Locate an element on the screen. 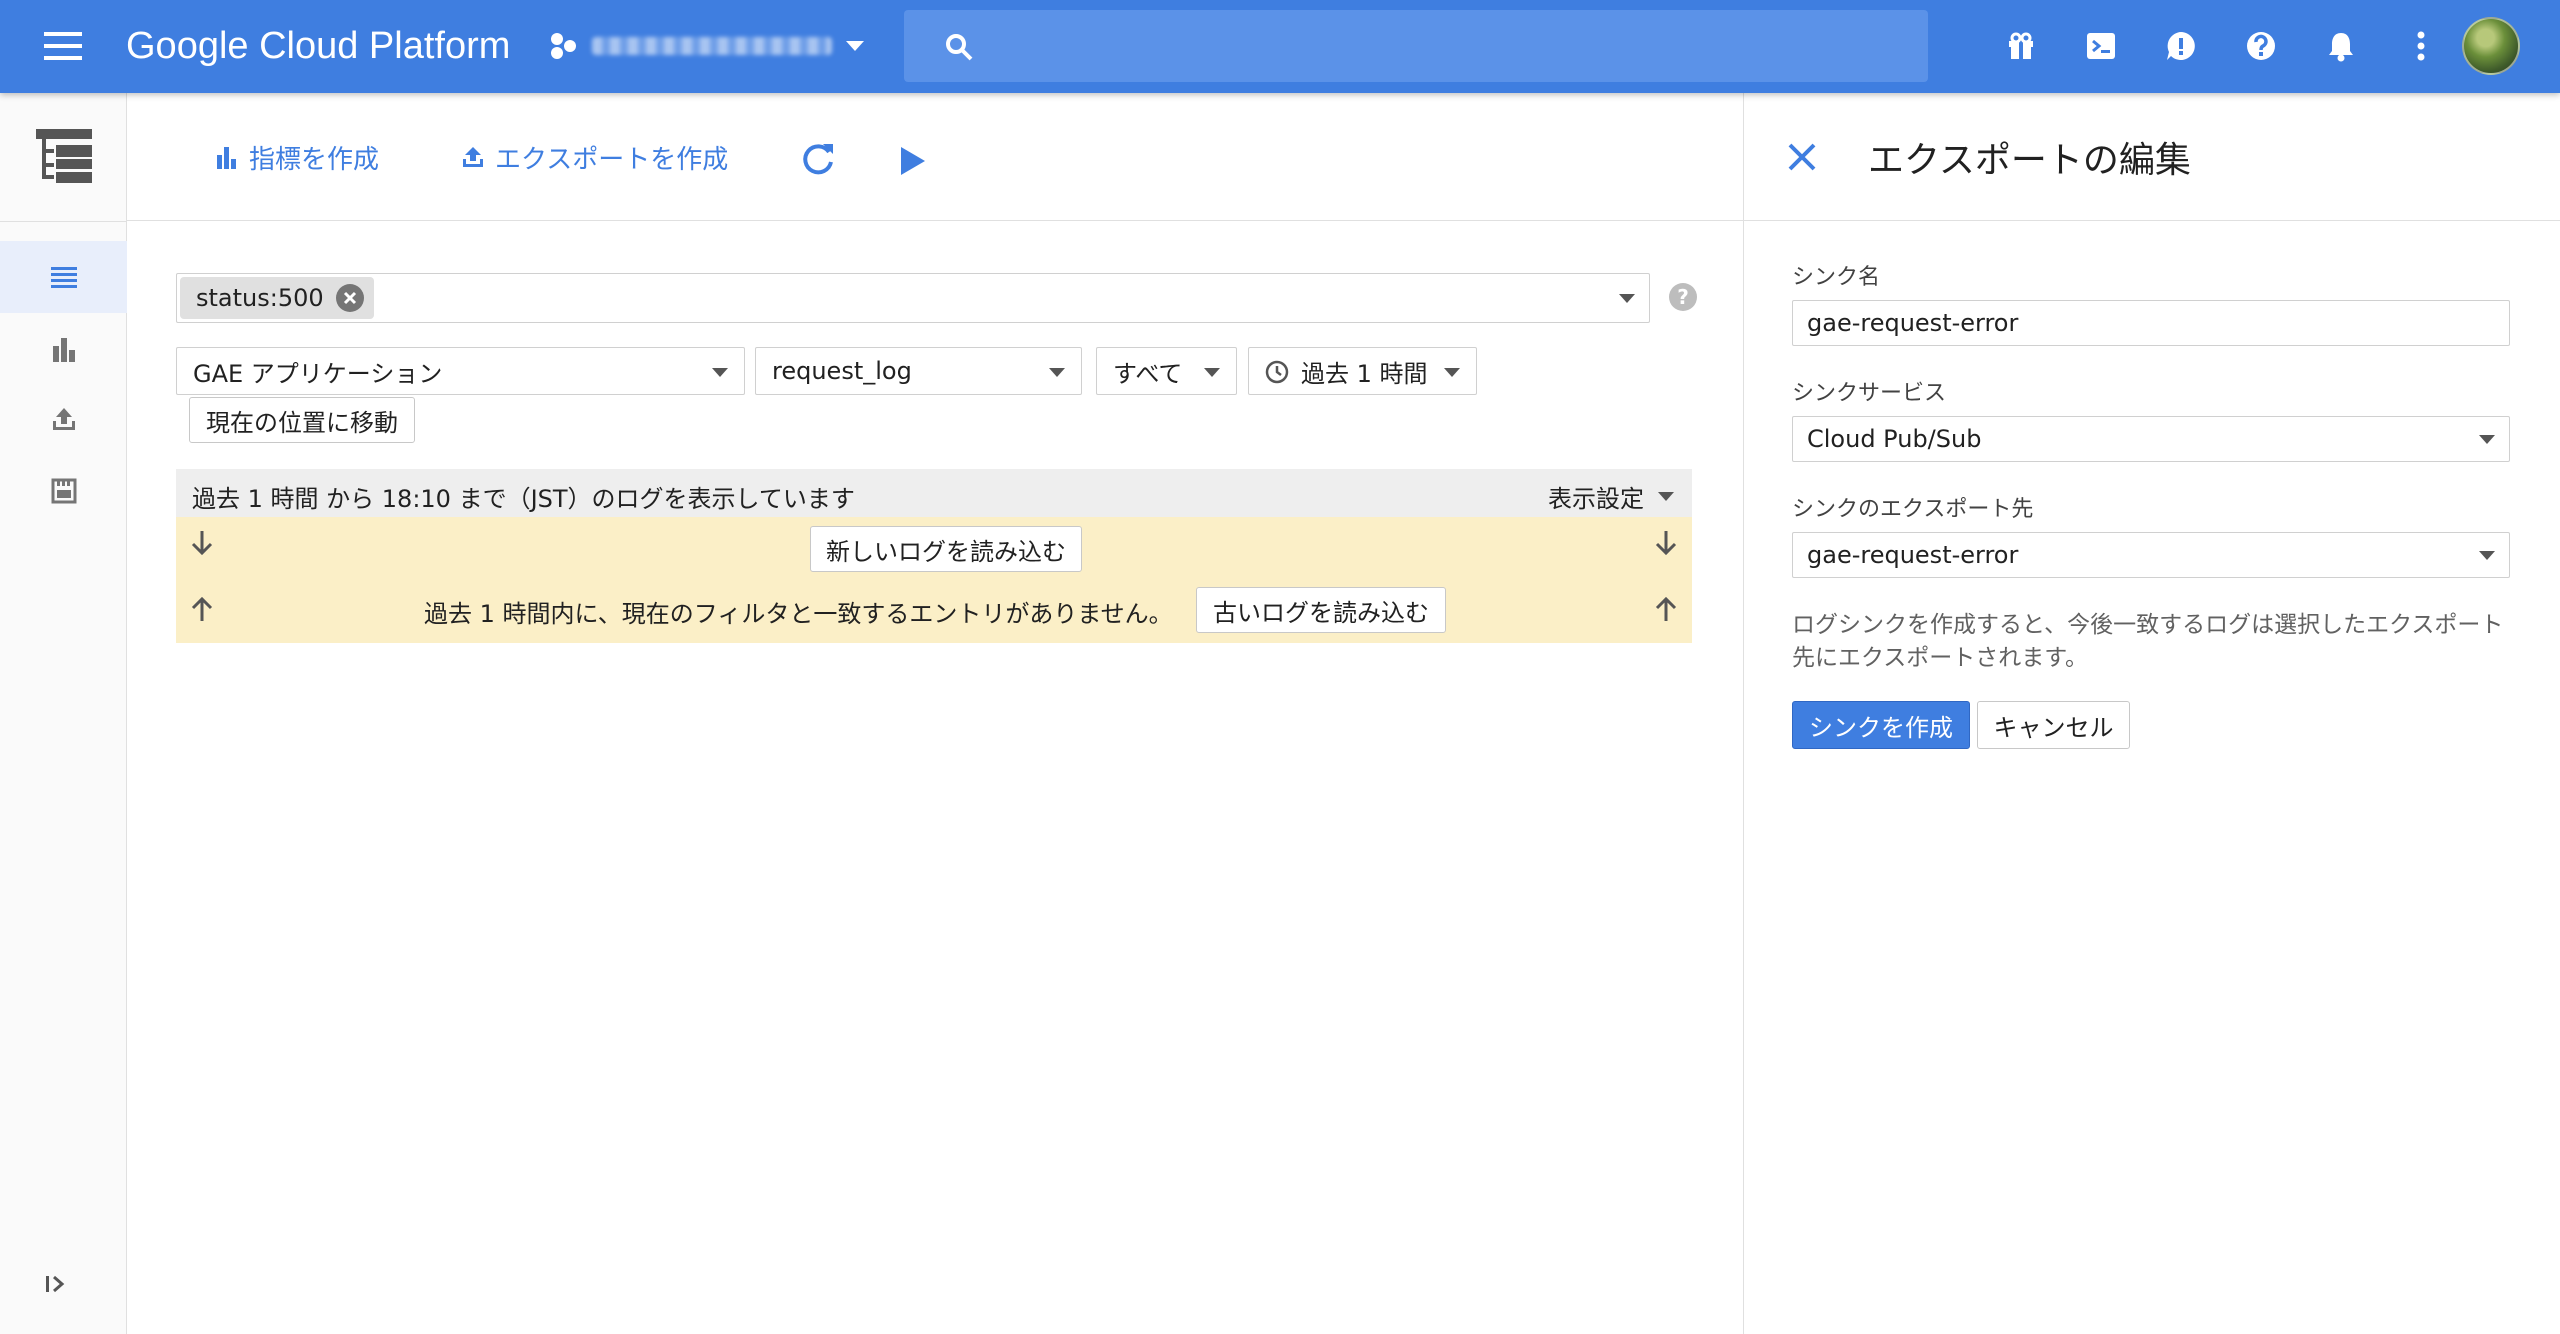 The image size is (2560, 1334). rail-item-exports is located at coordinates (63, 419).